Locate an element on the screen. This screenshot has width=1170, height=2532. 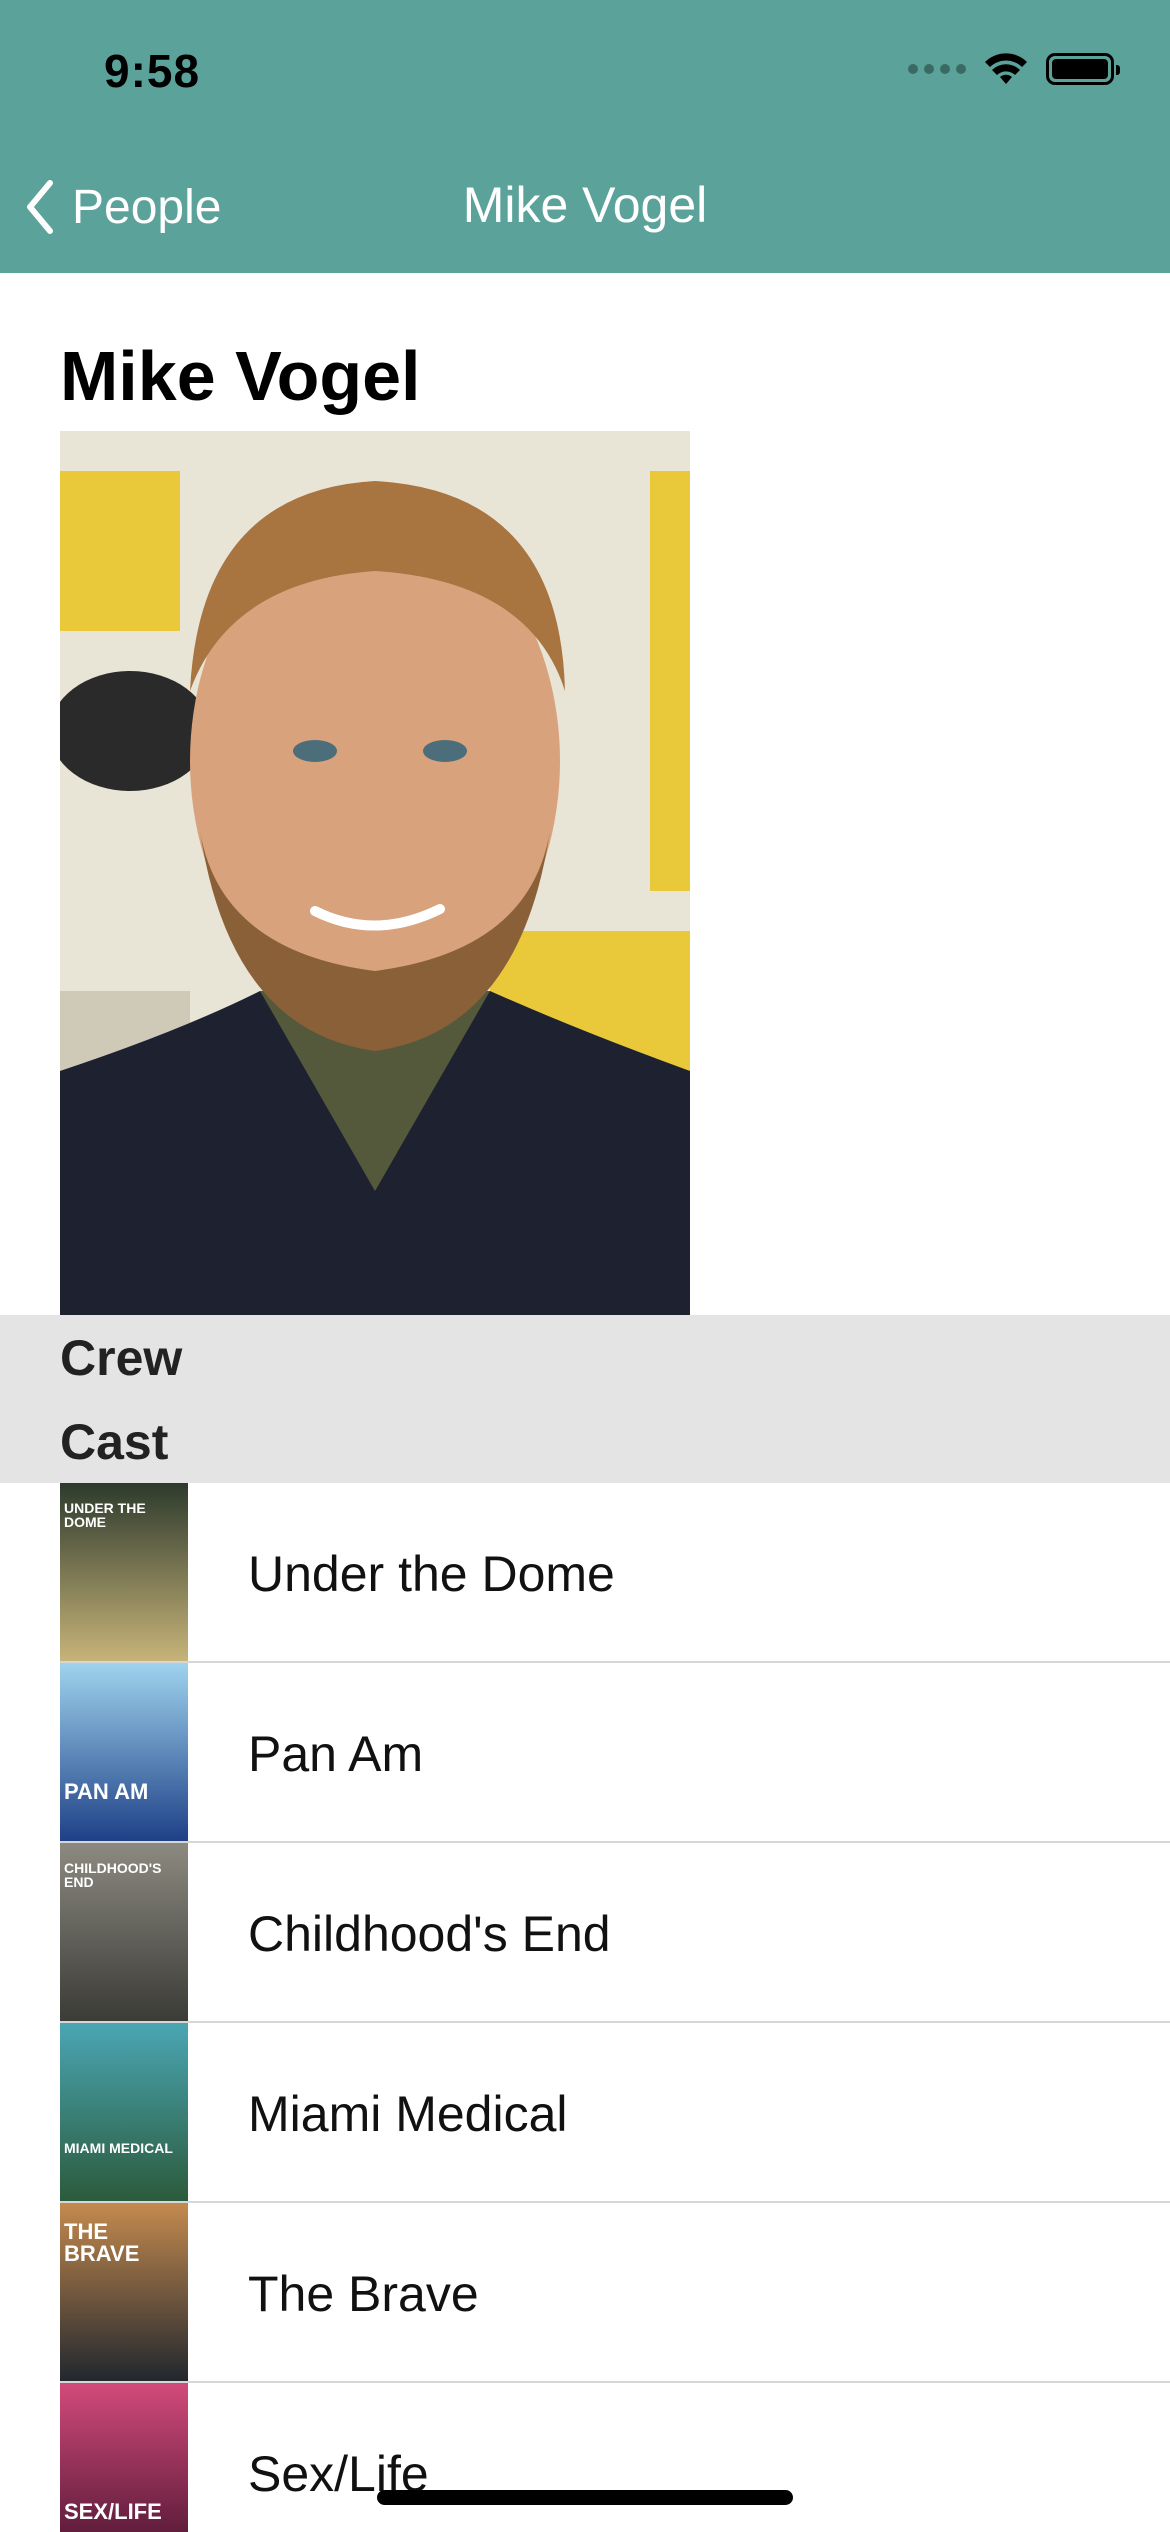
cast-item-title: Under the Dome is located at coordinates (431, 1574).